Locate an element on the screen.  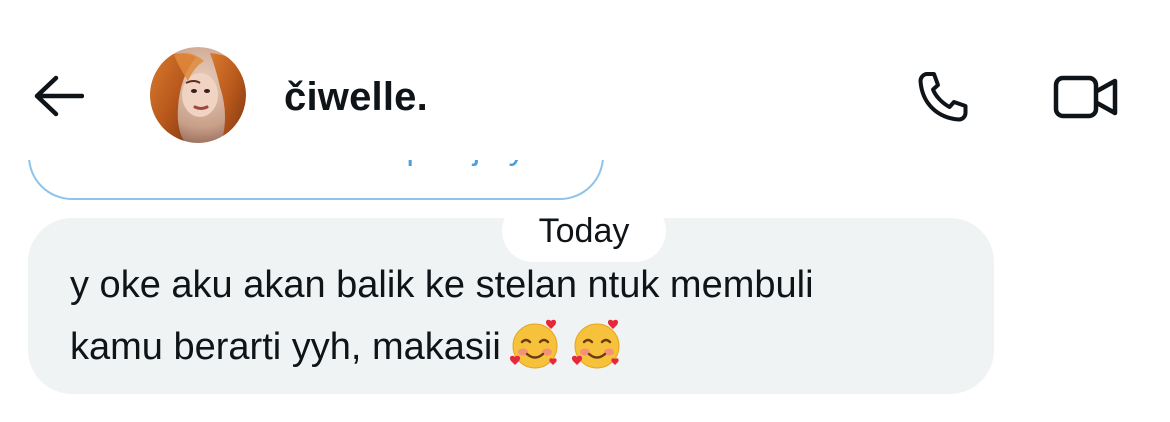
video-camera-icon is located at coordinates (1085, 97).